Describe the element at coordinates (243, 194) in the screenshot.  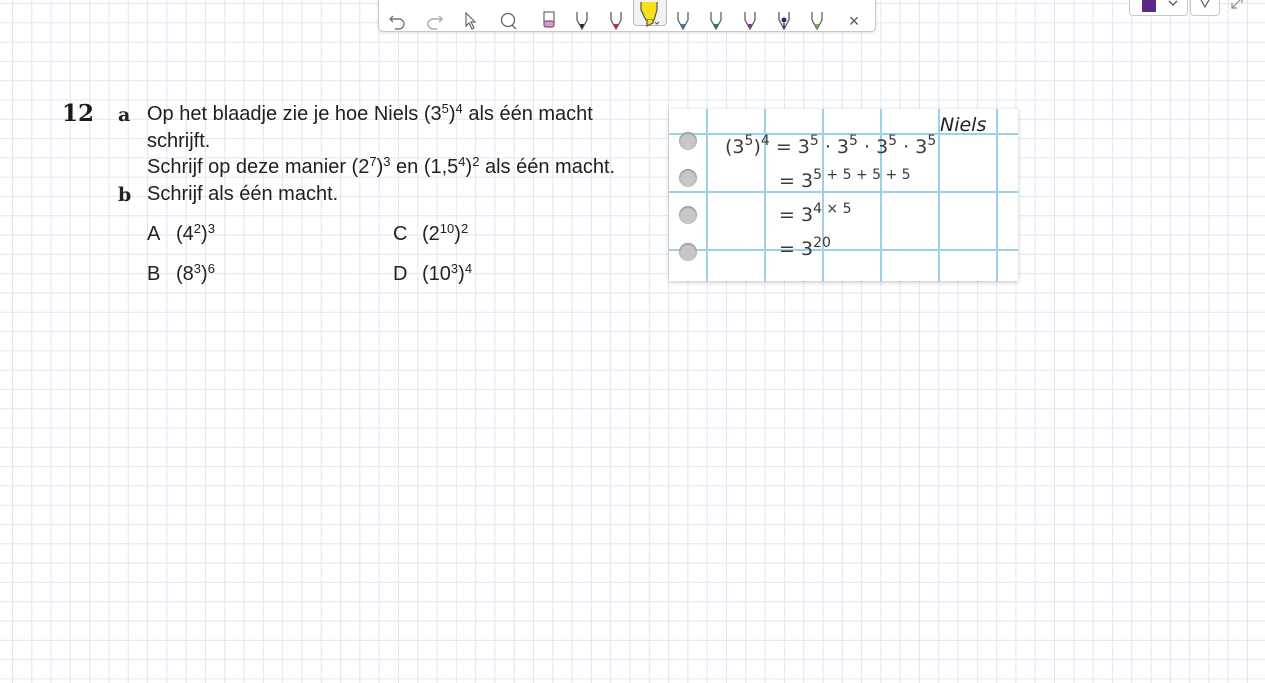
I see `part-b-line: Schrijf als één macht.` at that location.